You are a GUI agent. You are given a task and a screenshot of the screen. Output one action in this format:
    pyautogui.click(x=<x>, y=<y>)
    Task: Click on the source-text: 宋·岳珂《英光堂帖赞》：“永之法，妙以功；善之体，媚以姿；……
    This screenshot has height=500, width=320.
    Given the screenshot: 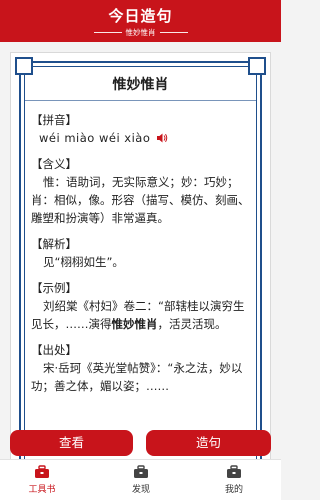 What is the action you would take?
    pyautogui.click(x=137, y=377)
    